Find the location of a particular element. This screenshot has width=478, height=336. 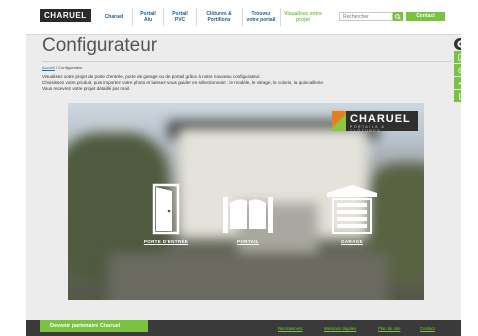

nav-item-portail-alu: Portail Alu is located at coordinates (148, 17).